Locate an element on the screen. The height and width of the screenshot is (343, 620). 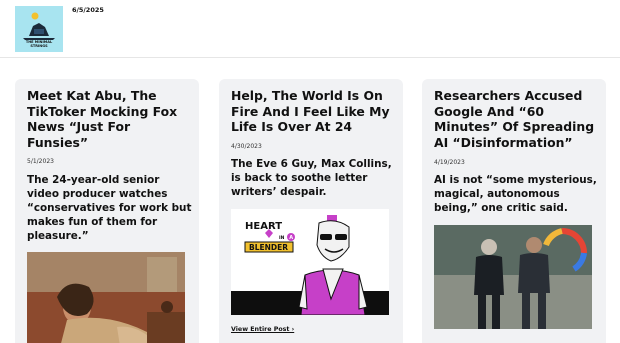
header-date: 6/5/2025 is located at coordinates (88, 10).